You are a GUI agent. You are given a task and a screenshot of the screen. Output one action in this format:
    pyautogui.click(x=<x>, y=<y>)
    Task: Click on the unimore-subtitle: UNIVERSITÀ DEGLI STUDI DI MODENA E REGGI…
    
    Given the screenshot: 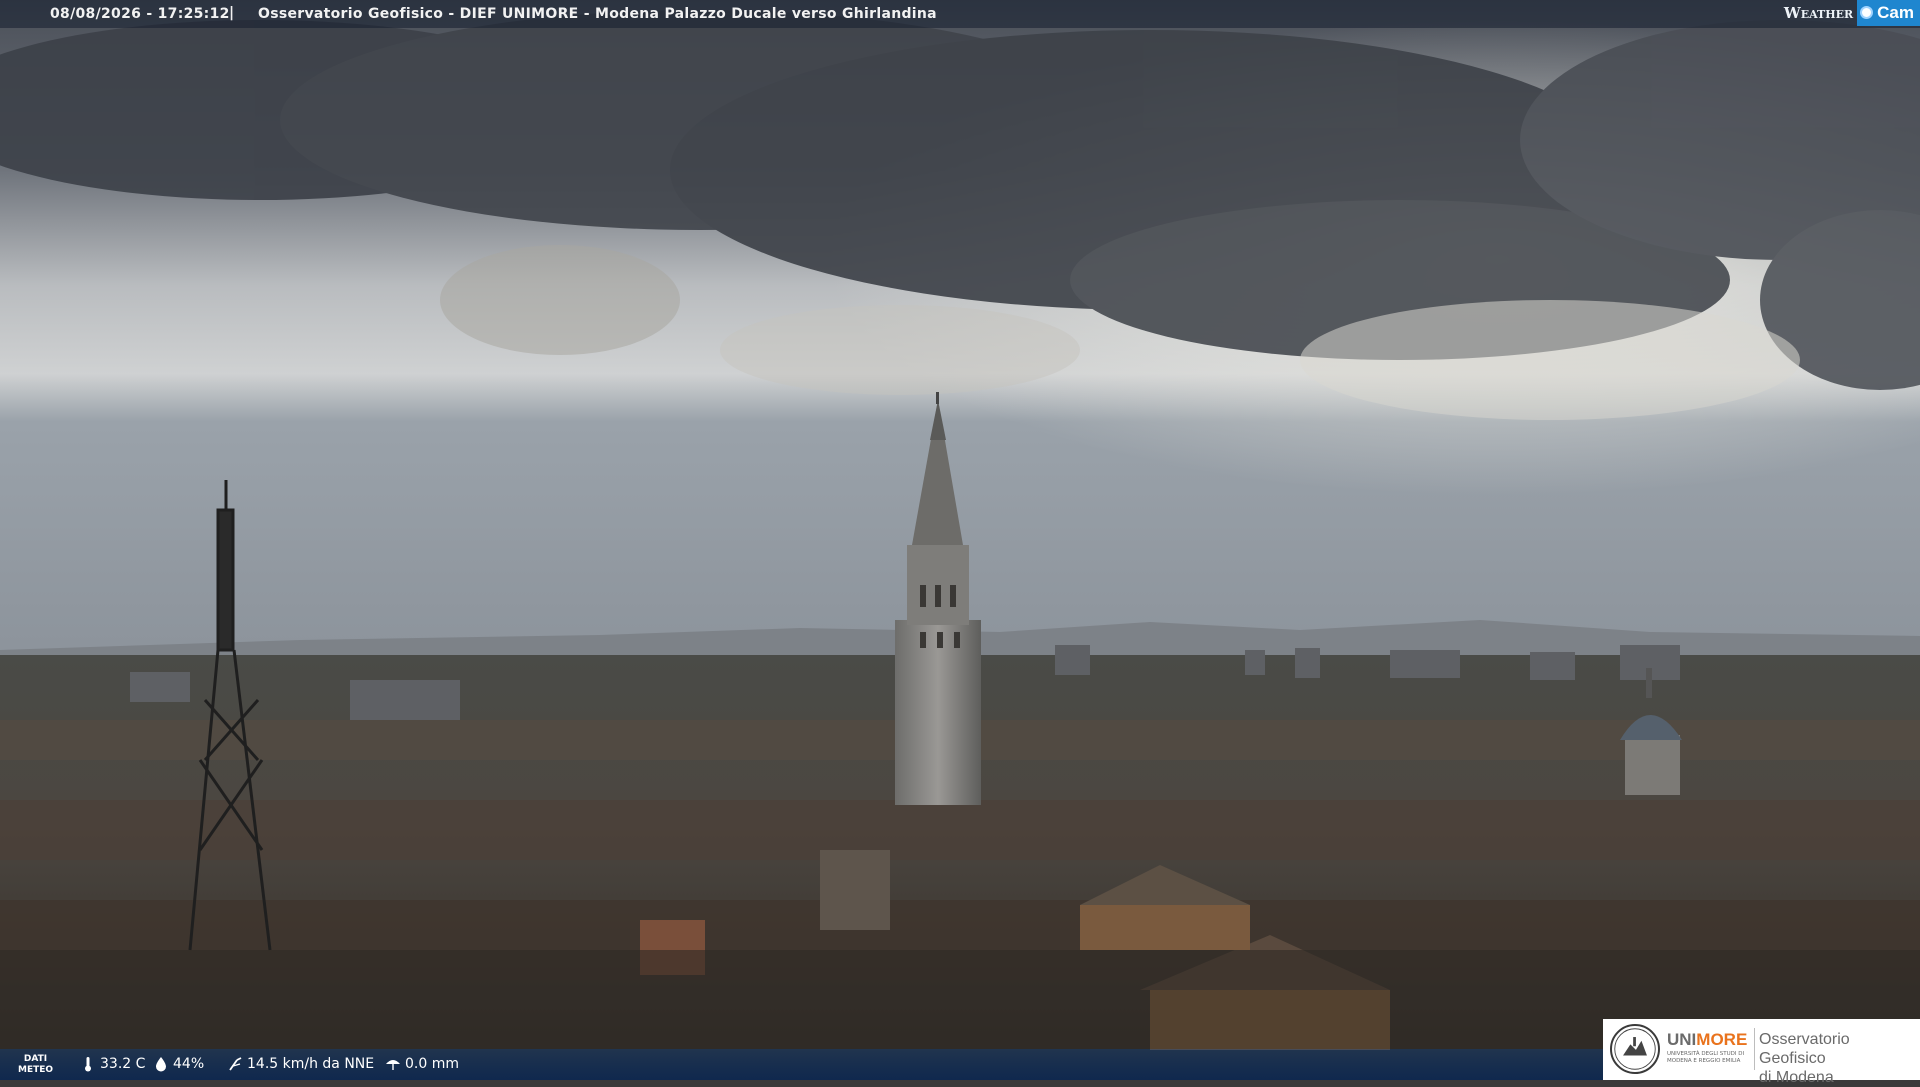 What is the action you would take?
    pyautogui.click(x=1705, y=1058)
    